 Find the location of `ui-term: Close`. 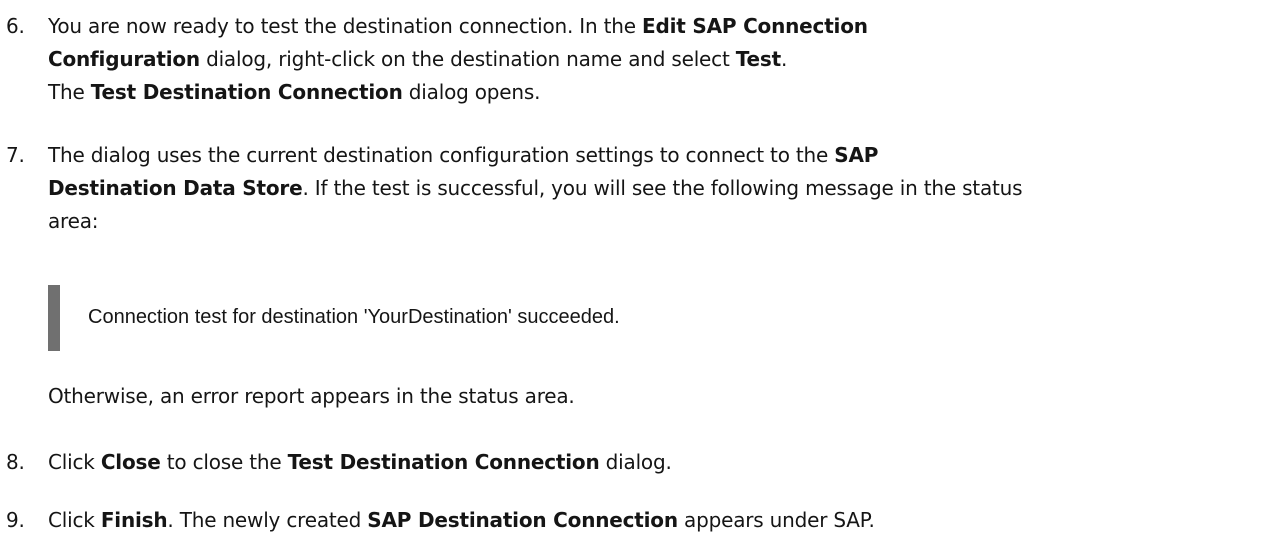

ui-term: Close is located at coordinates (130, 462).